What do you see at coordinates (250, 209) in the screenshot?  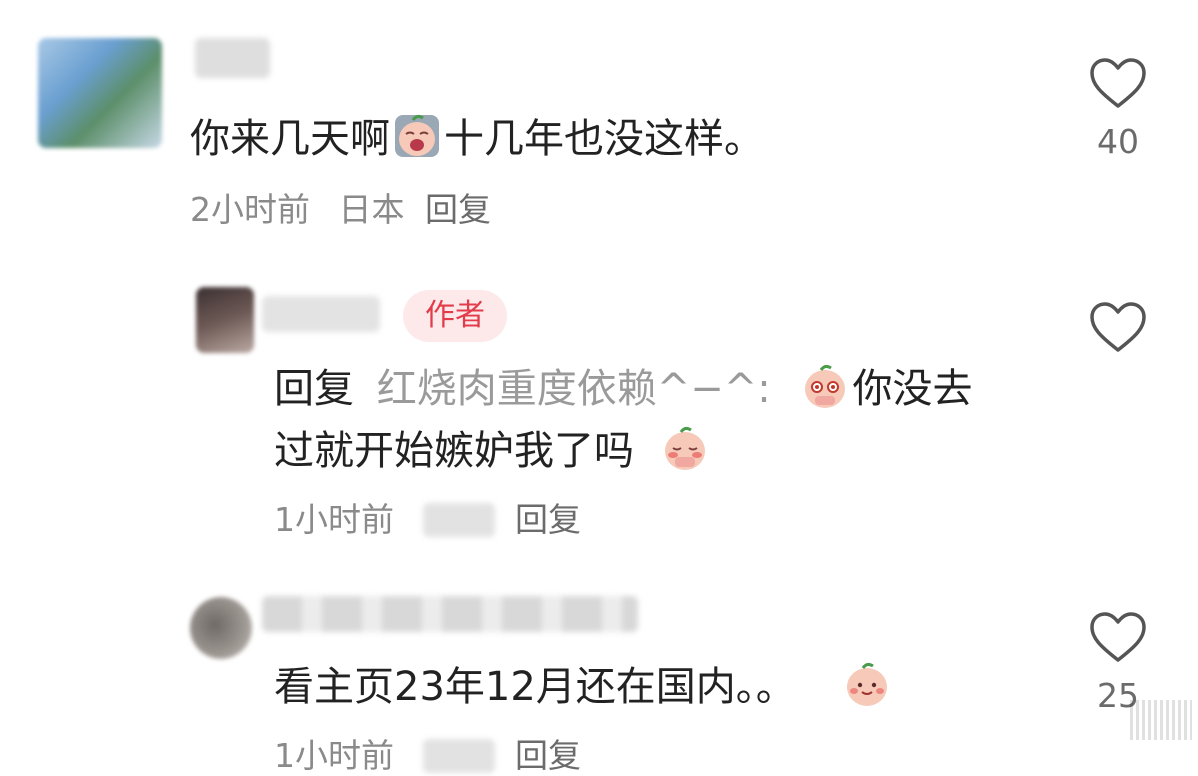 I see `timestamp: 2小时前` at bounding box center [250, 209].